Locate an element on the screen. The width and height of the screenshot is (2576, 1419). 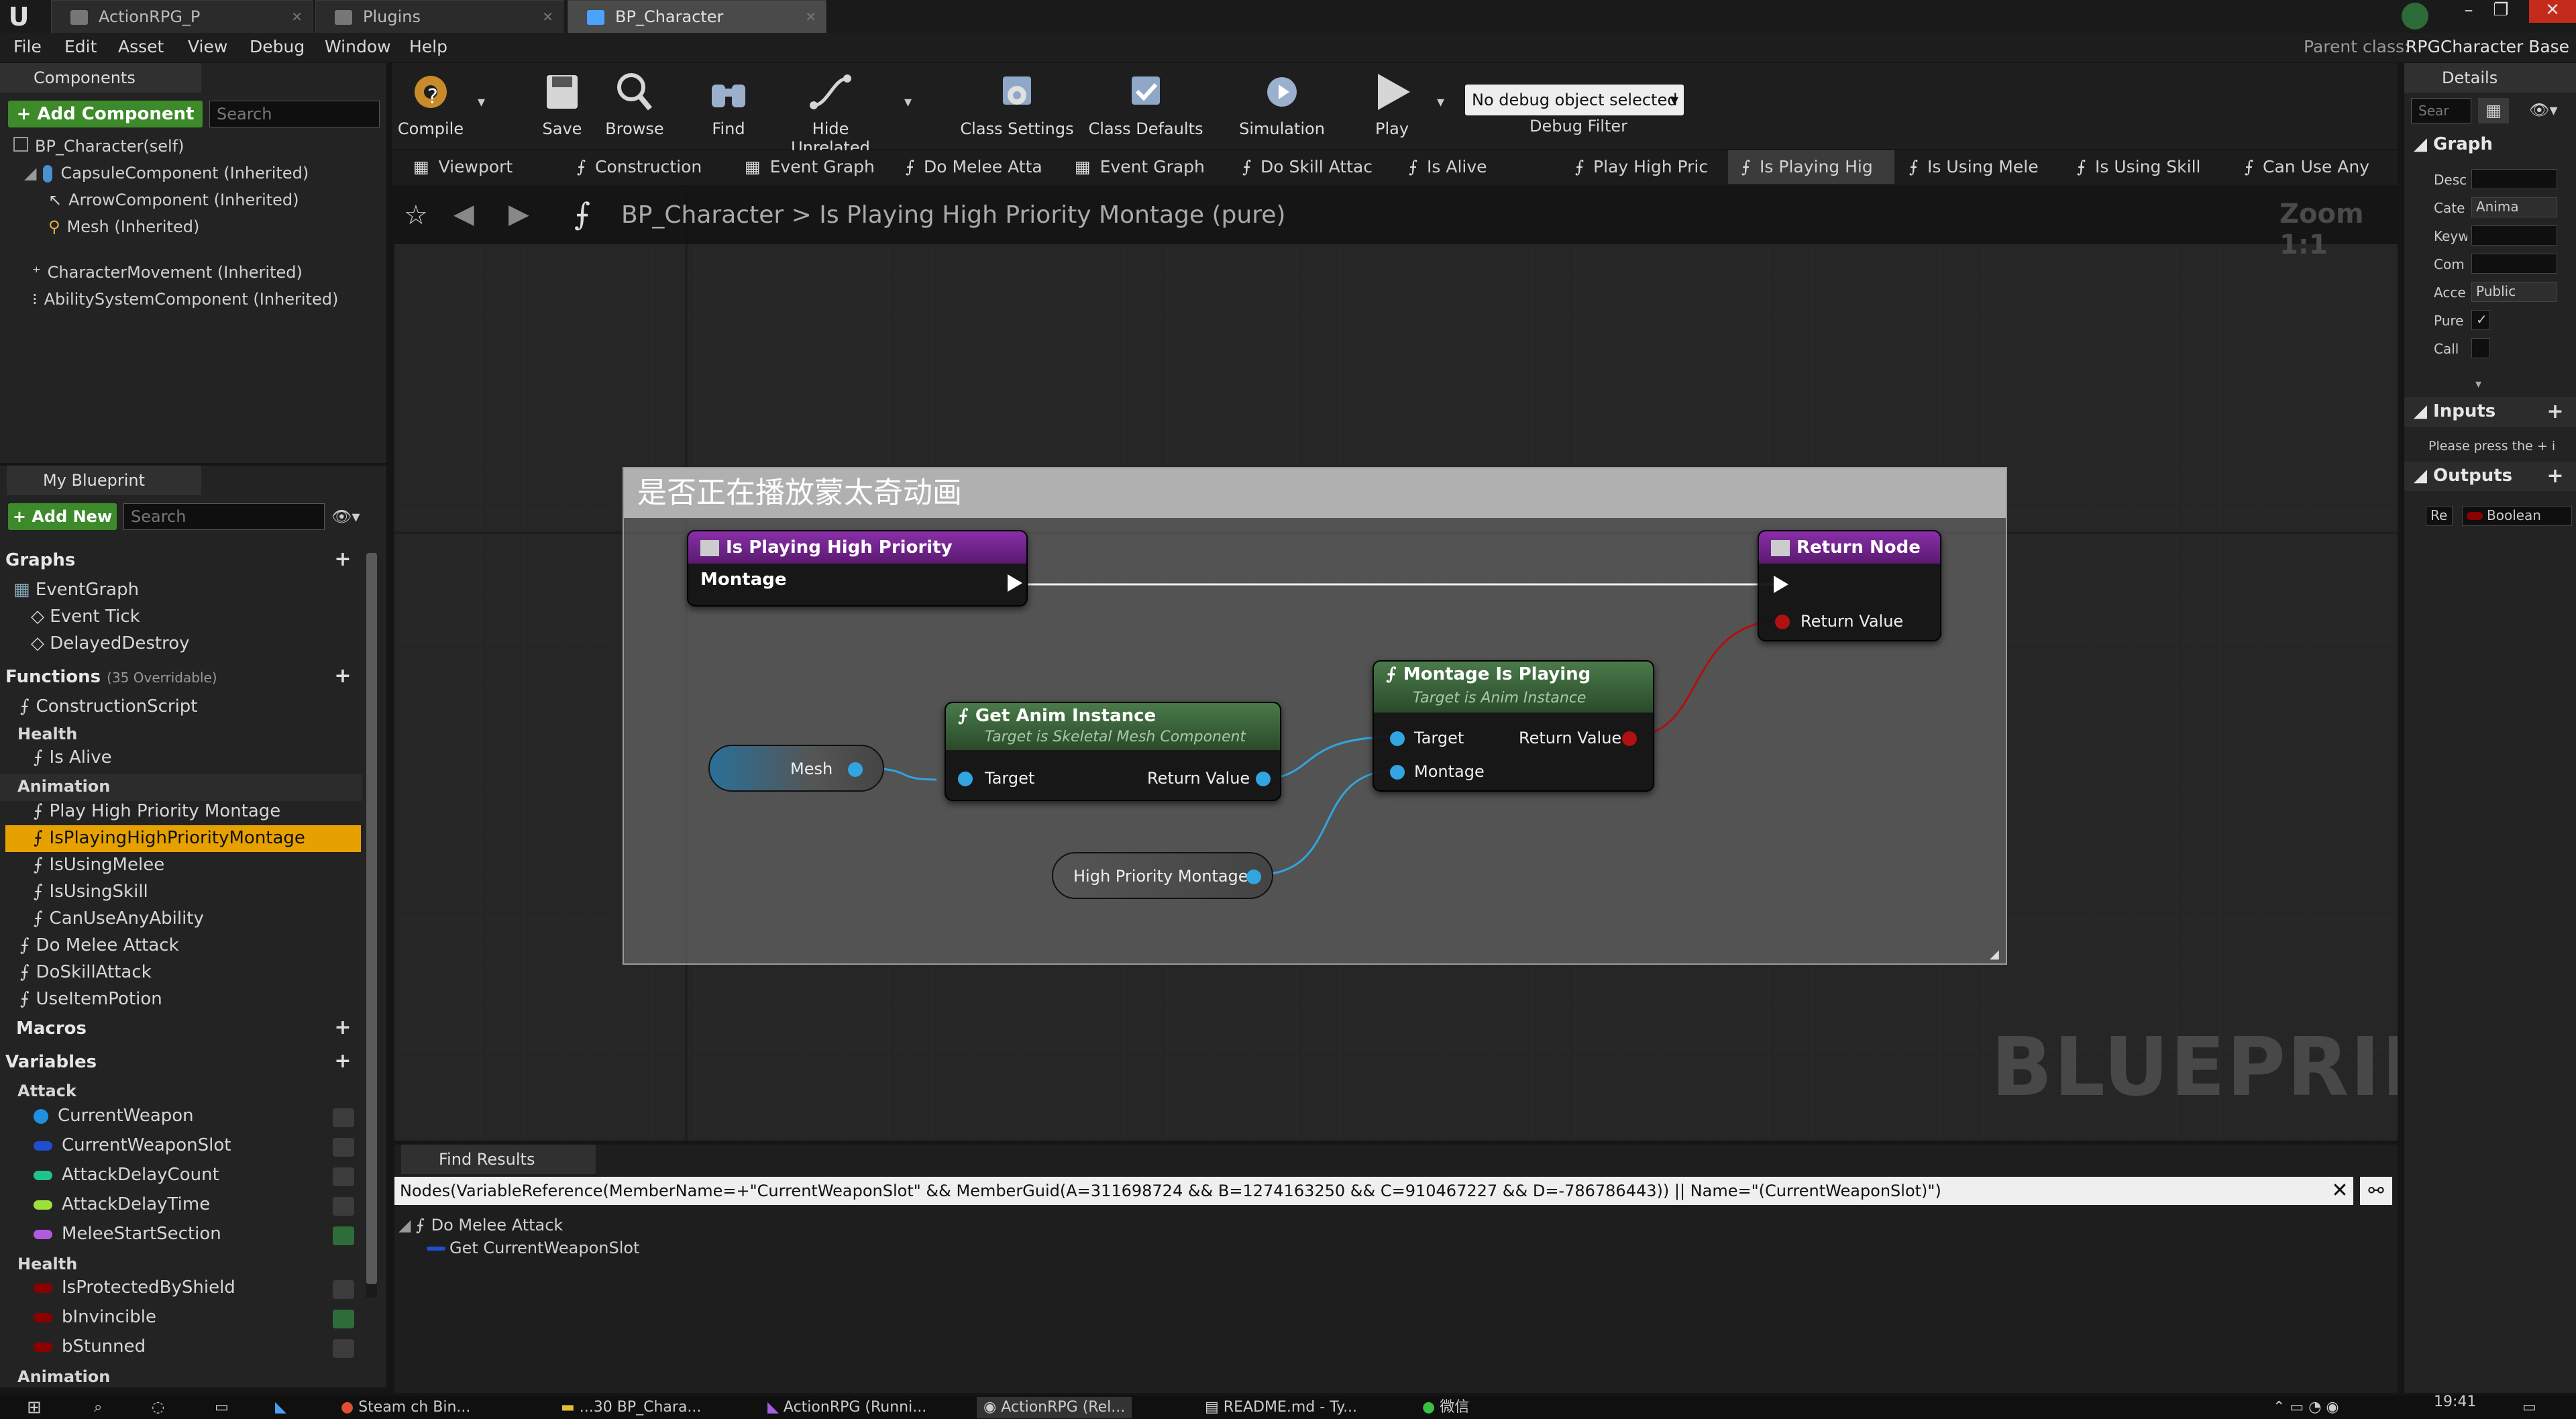
menu-edit: Edit is located at coordinates (80, 46).